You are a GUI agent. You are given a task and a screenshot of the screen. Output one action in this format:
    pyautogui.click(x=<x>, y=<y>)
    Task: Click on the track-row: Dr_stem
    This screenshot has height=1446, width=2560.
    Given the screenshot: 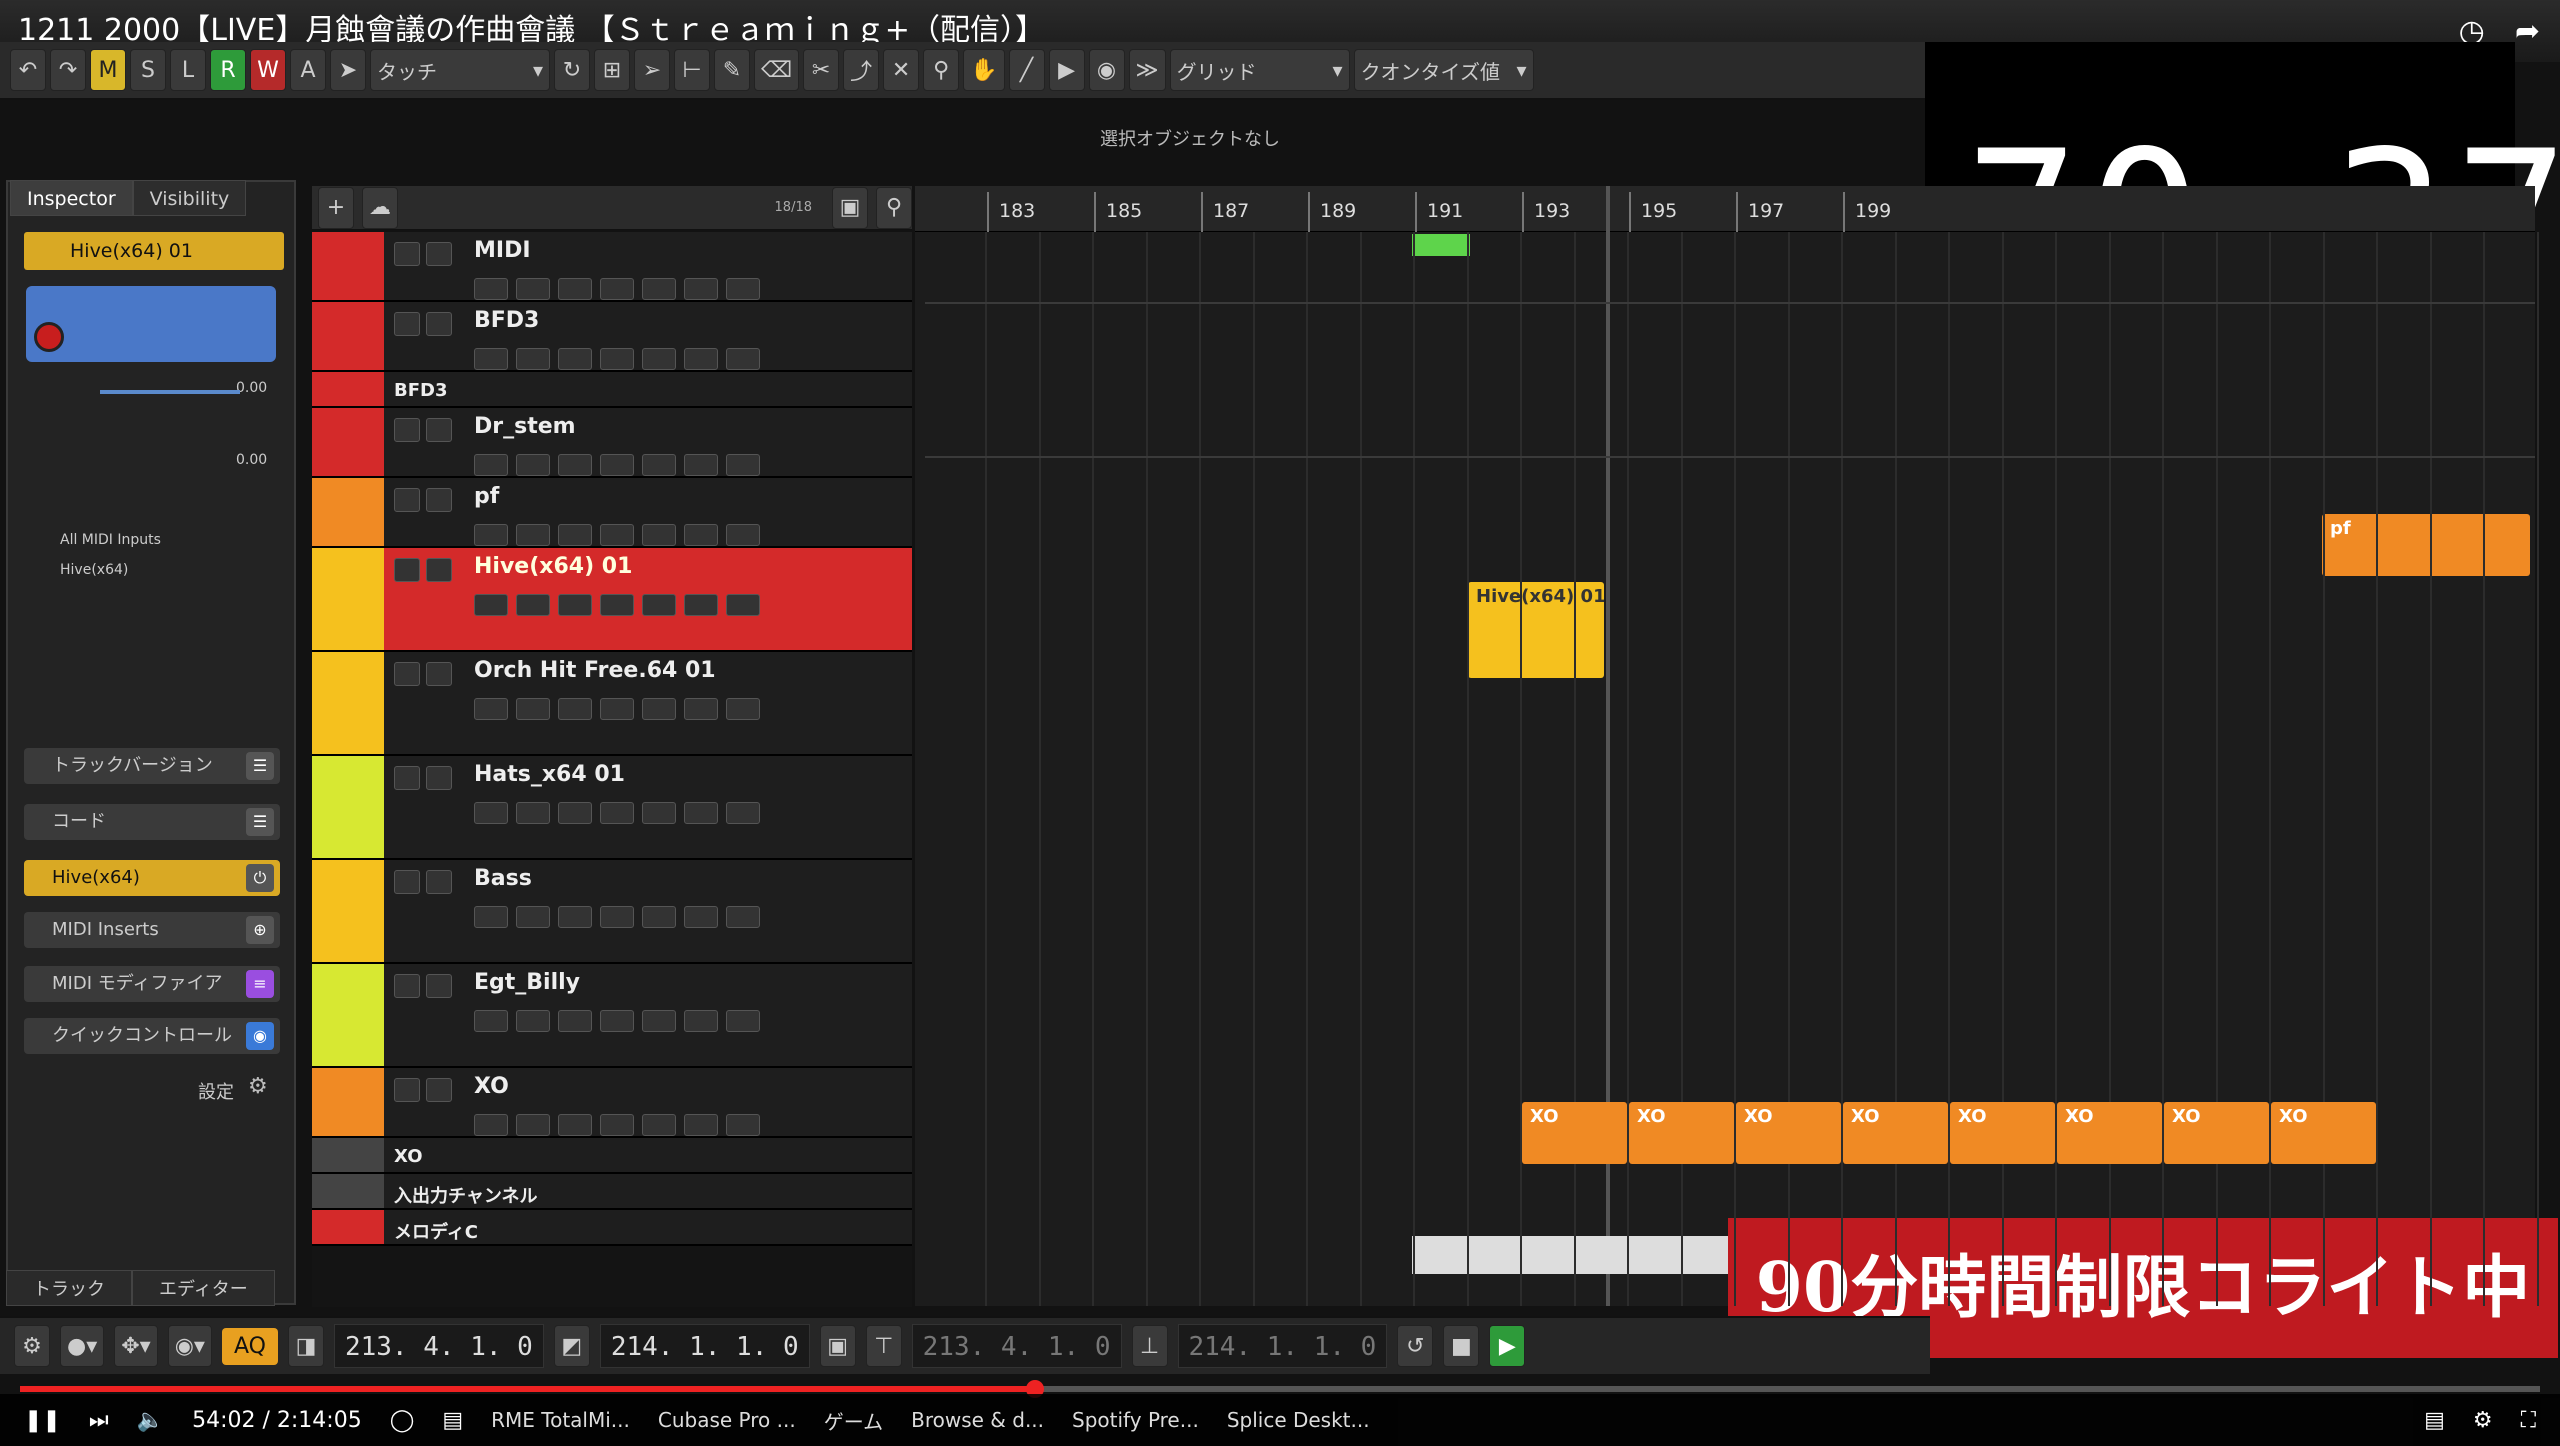 What is the action you would take?
    pyautogui.click(x=612, y=443)
    